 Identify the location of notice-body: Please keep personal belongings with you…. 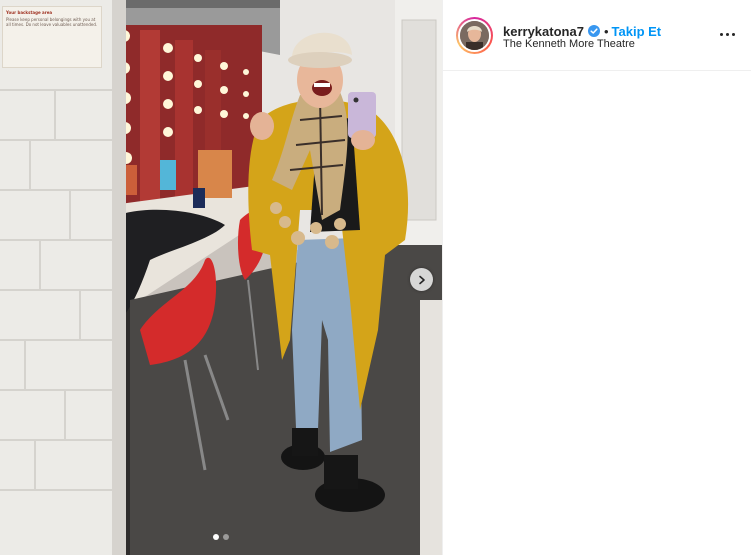
(52, 22).